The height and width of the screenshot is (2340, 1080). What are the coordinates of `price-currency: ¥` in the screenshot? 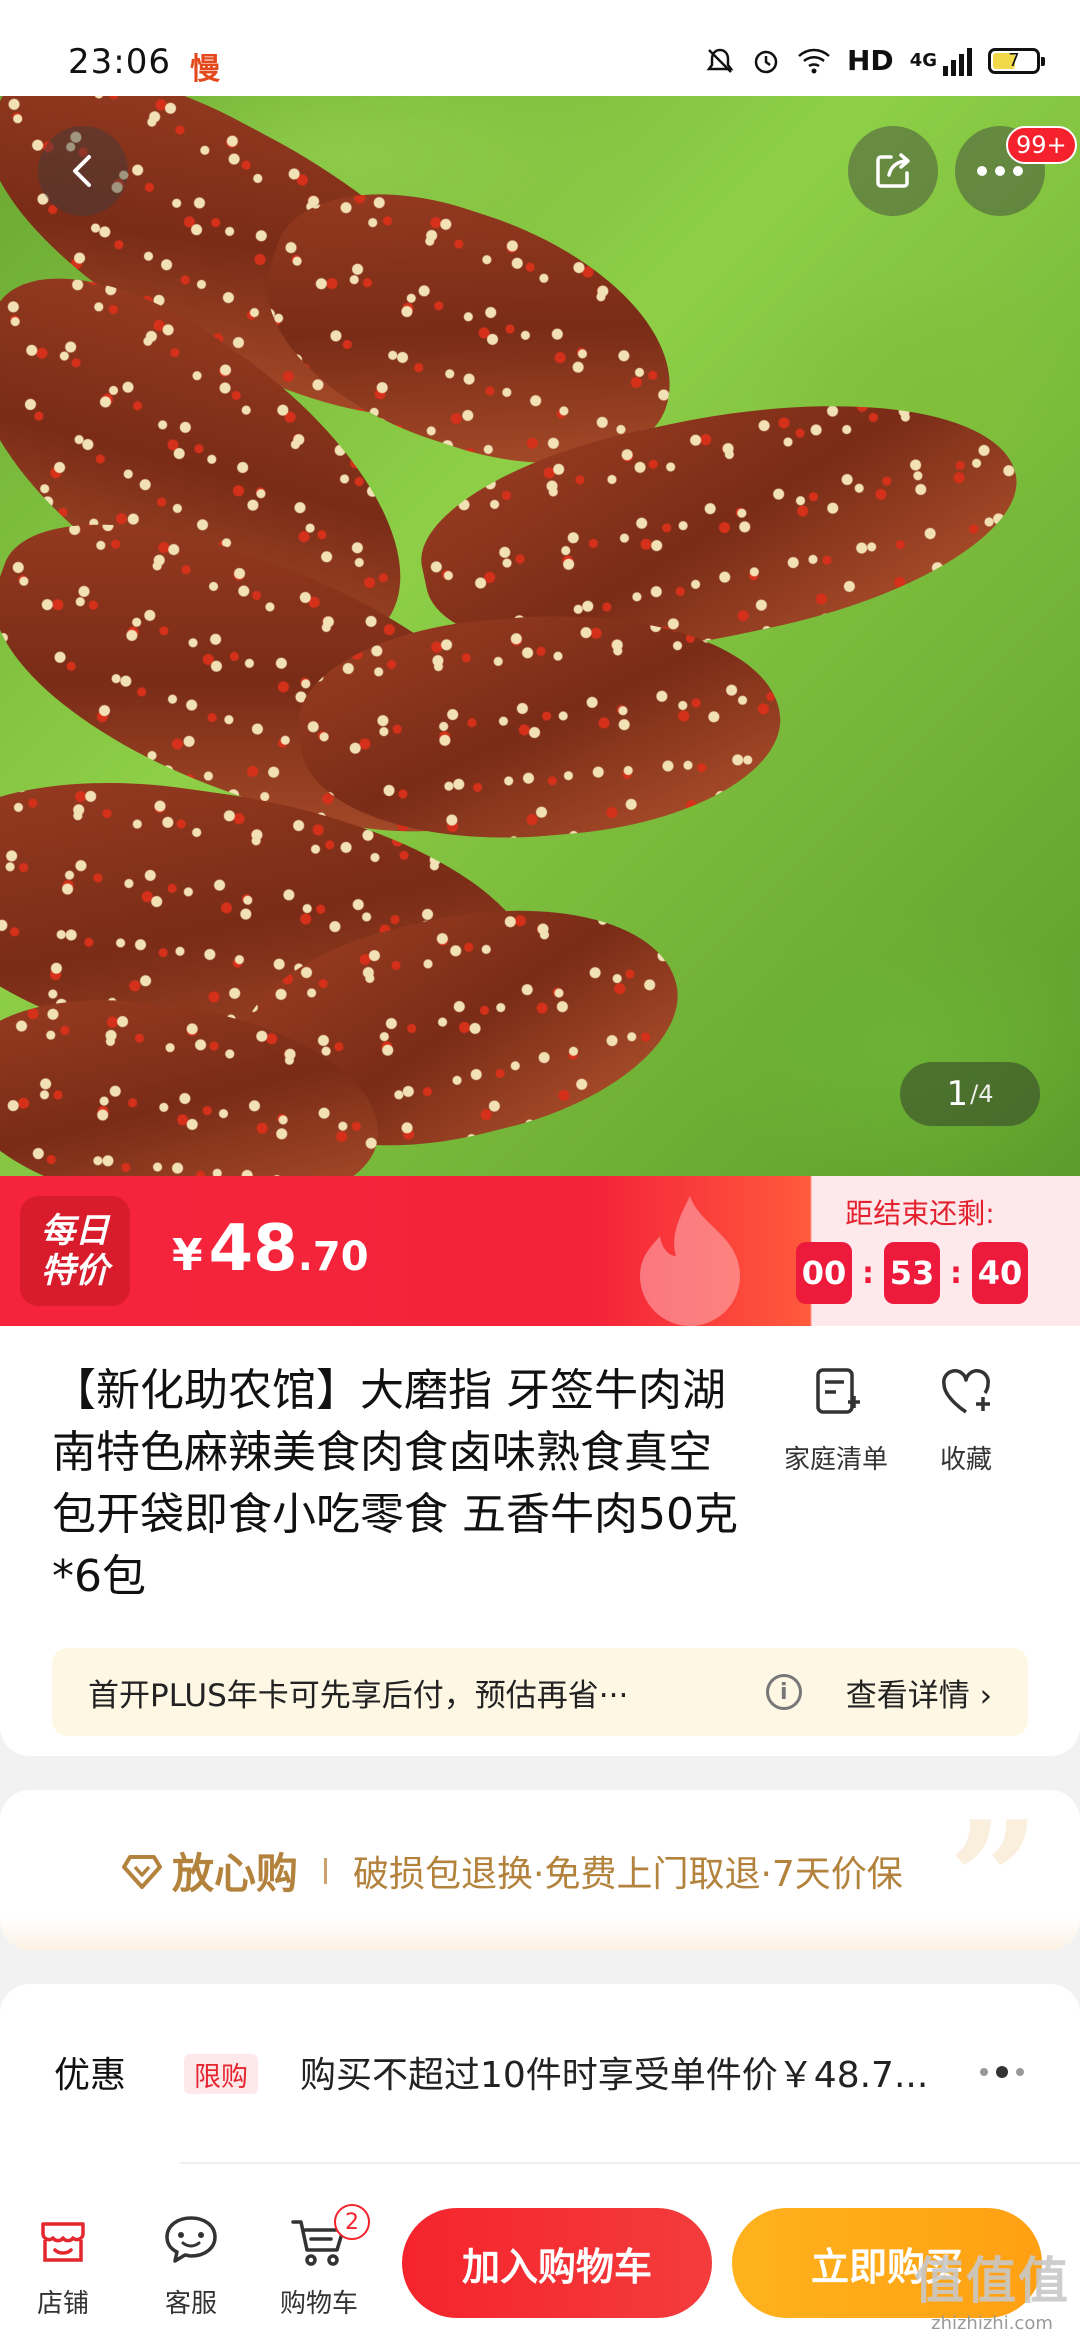 It's located at (187, 1255).